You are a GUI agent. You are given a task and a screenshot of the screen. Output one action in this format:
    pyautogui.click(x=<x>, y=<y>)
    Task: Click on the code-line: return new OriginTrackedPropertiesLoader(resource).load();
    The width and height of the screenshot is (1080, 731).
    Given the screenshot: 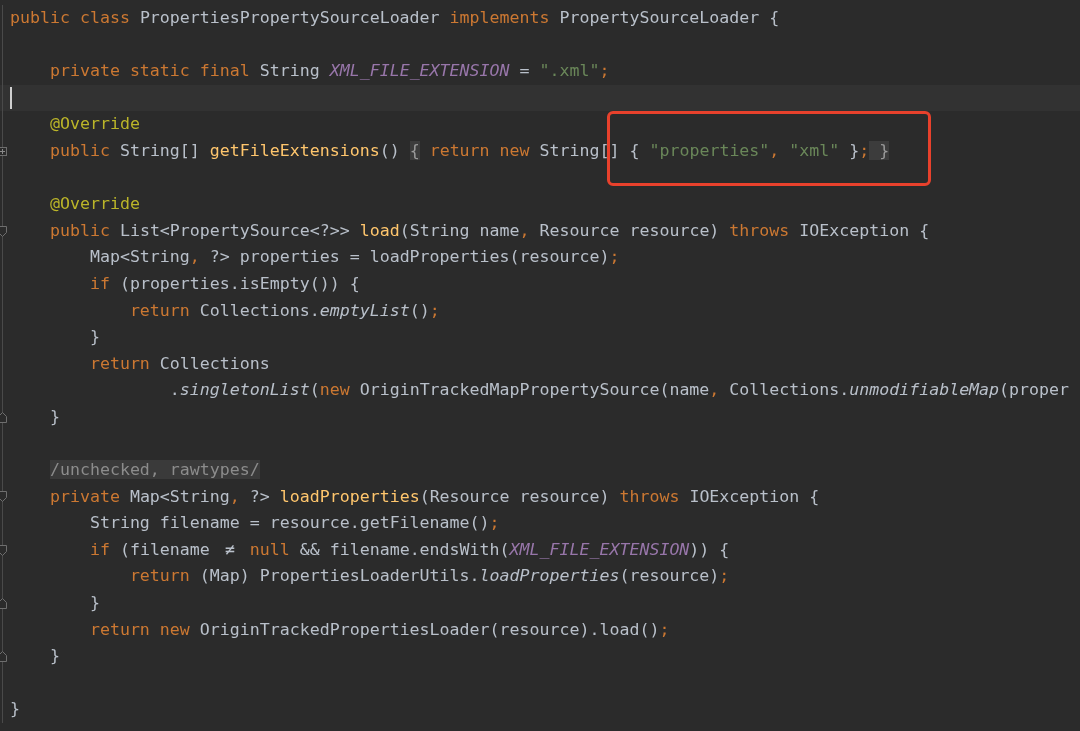 What is the action you would take?
    pyautogui.click(x=379, y=629)
    